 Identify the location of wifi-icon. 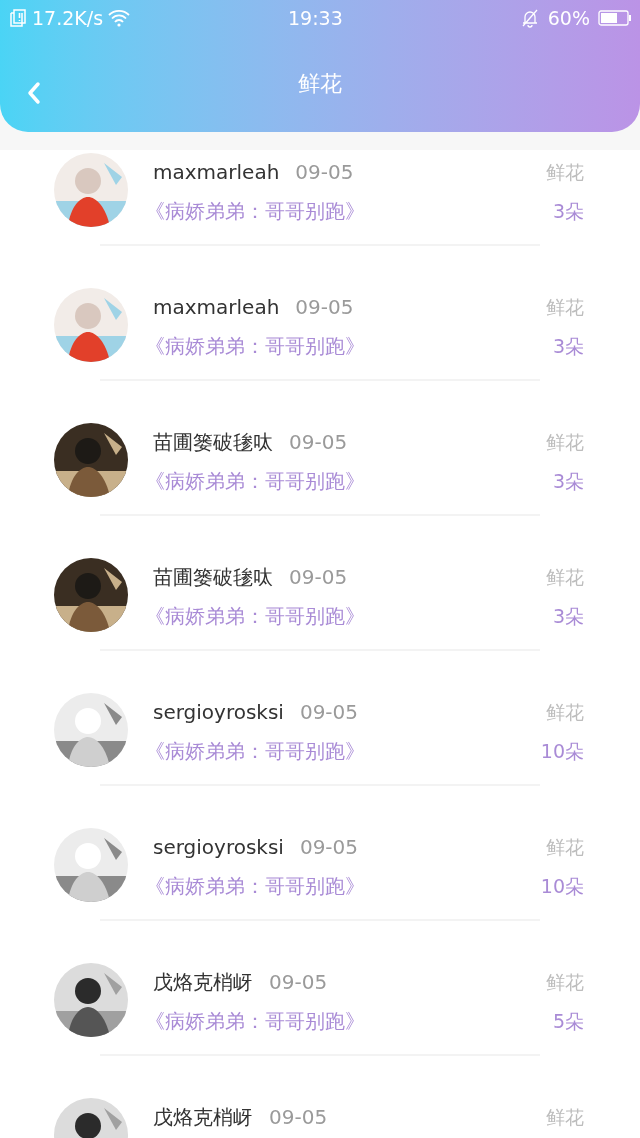
(119, 18).